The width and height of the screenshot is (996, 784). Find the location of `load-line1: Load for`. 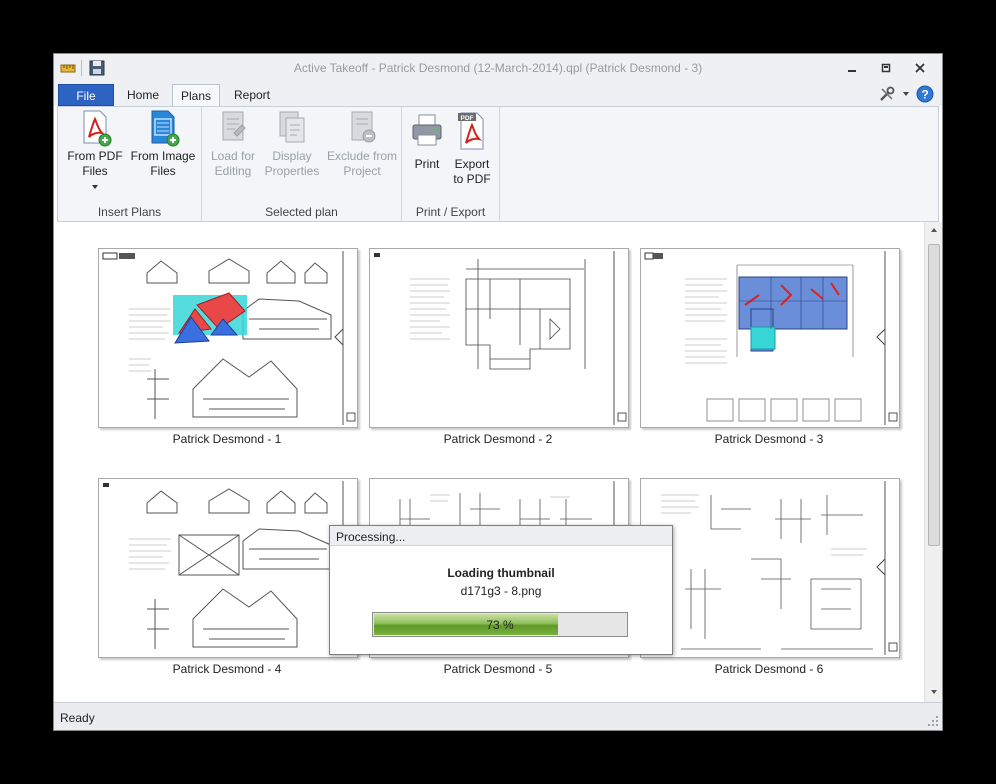

load-line1: Load for is located at coordinates (233, 156).